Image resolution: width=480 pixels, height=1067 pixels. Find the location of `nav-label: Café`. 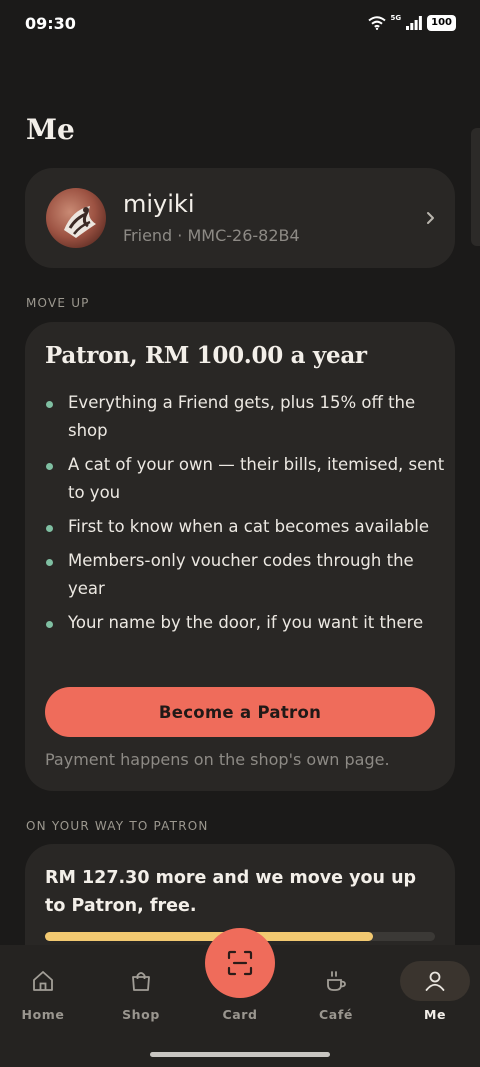

nav-label: Café is located at coordinates (336, 1014).